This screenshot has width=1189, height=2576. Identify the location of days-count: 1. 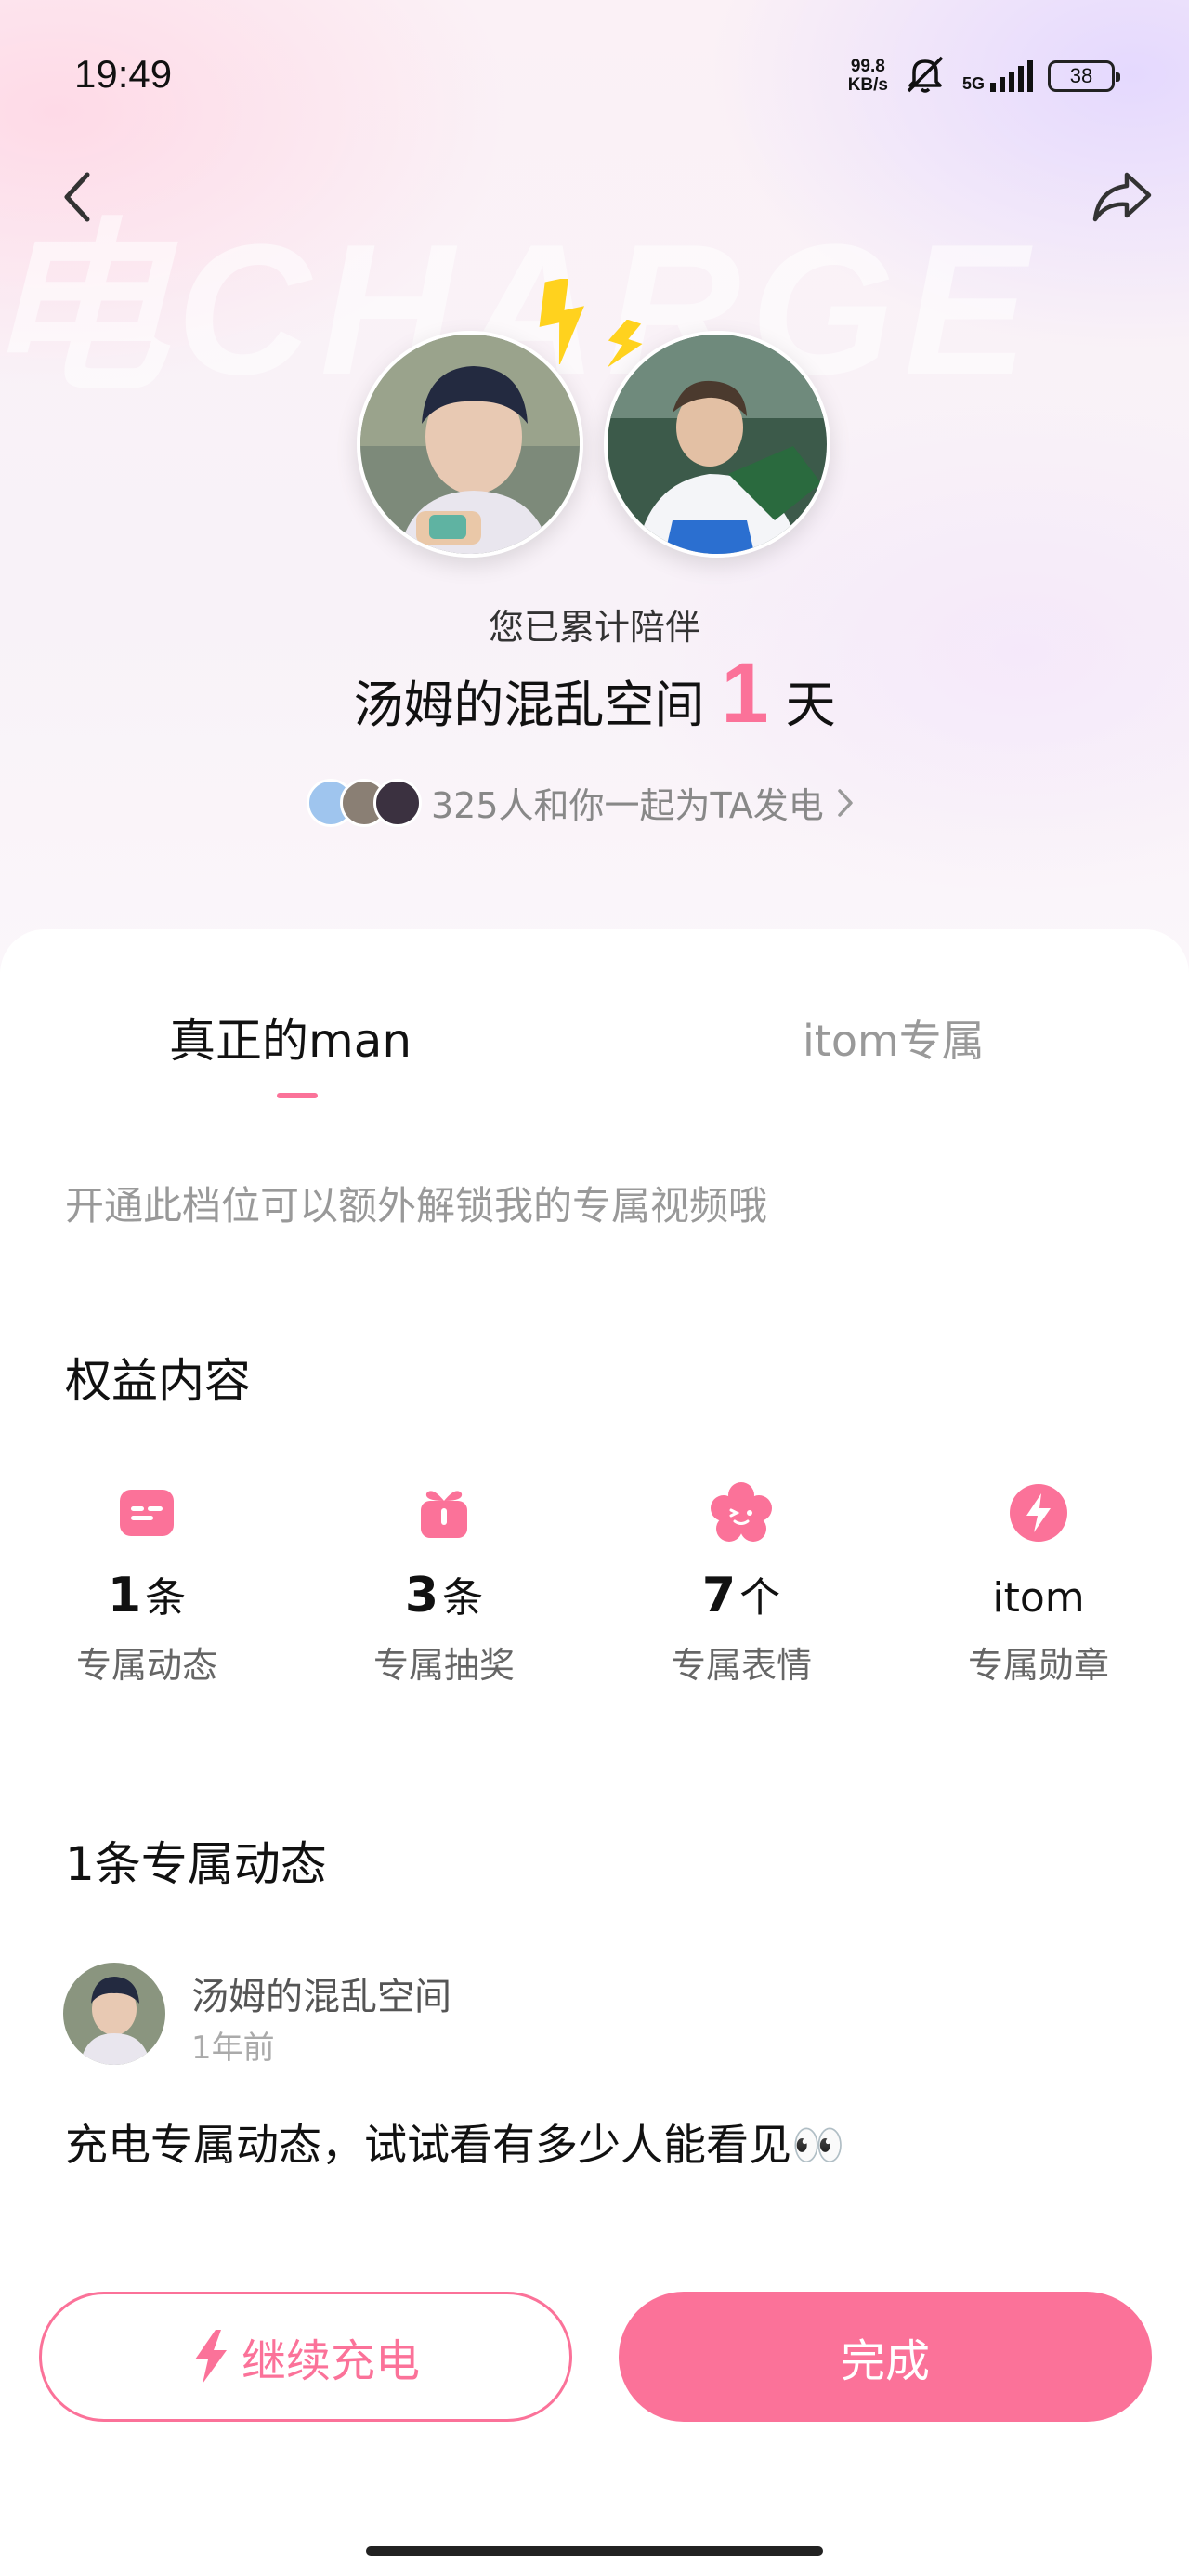
(745, 693).